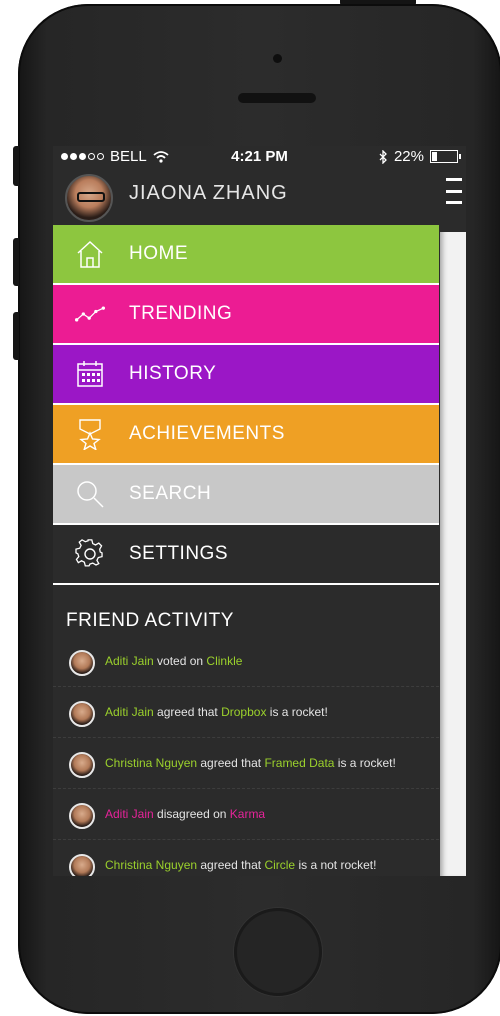 The width and height of the screenshot is (500, 1016). What do you see at coordinates (207, 433) in the screenshot?
I see `menu-item-label: ACHIEVEMENTS` at bounding box center [207, 433].